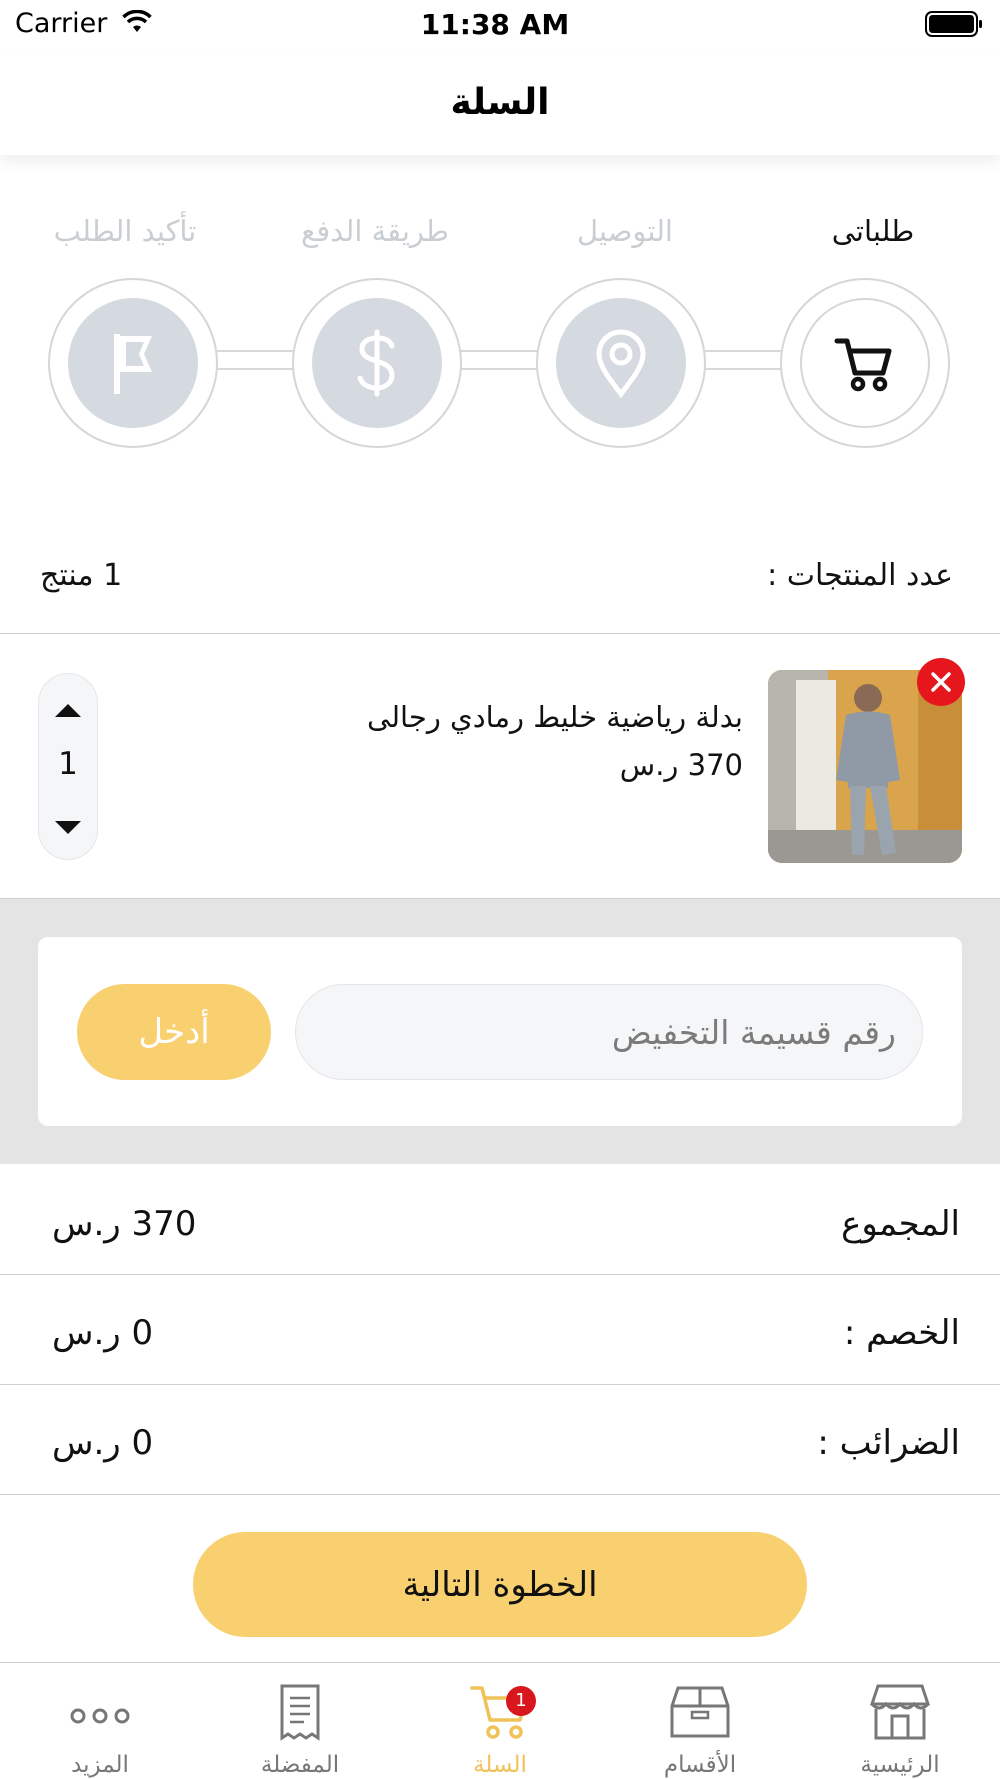 The image size is (1000, 1779). What do you see at coordinates (888, 1443) in the screenshot?
I see `tax-label: الضرائب :` at bounding box center [888, 1443].